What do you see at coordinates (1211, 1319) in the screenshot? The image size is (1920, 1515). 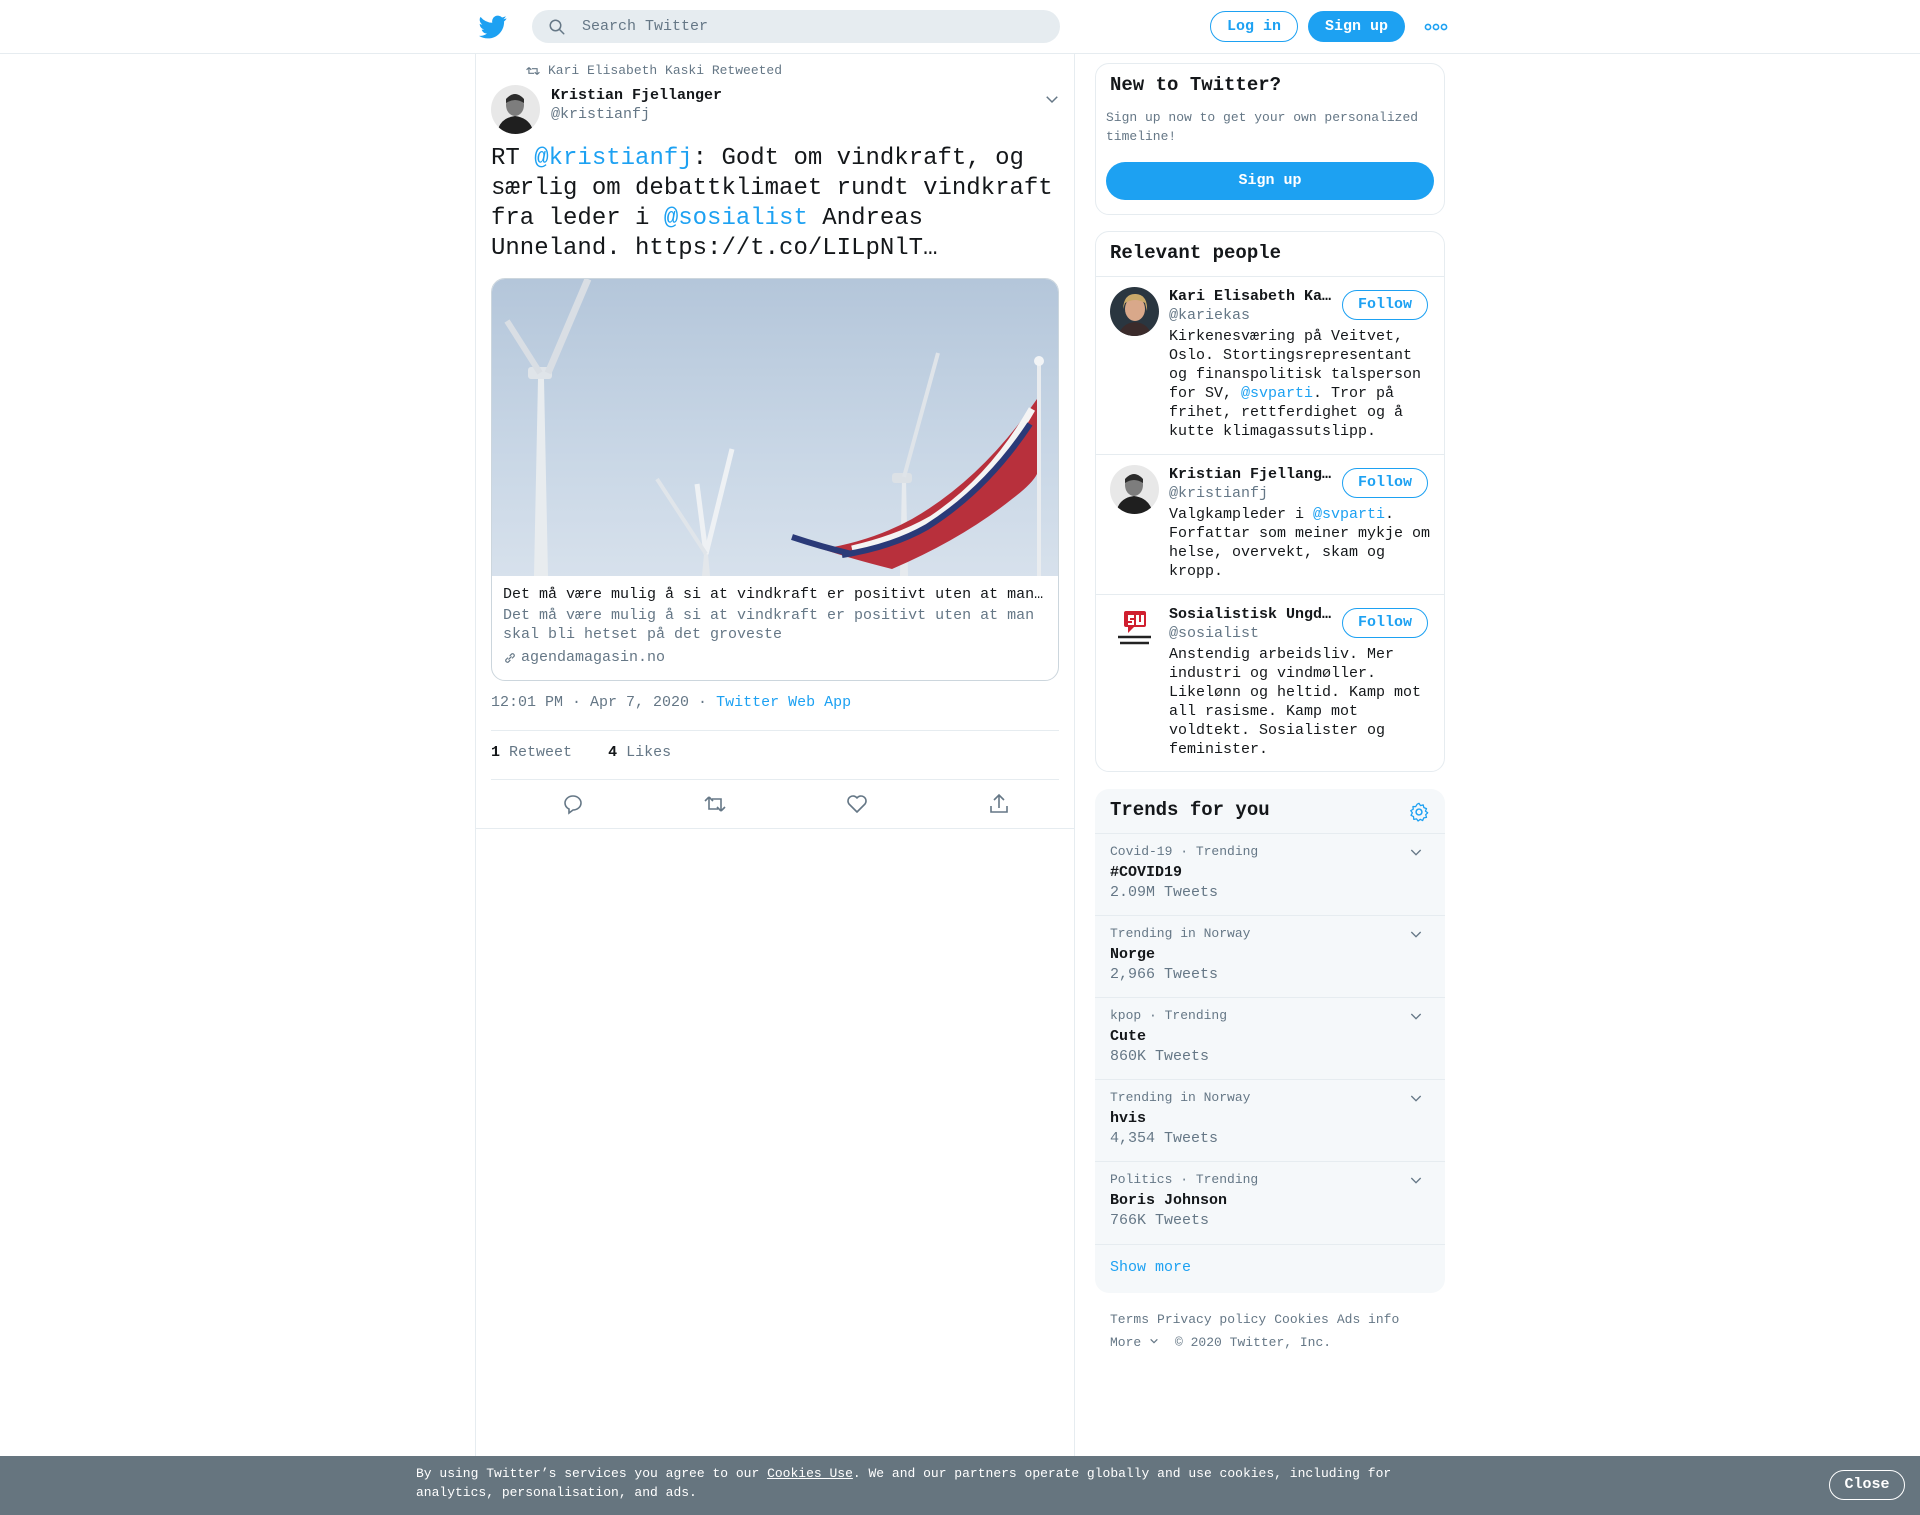 I see `footer-link-privacy: Privacy policy` at bounding box center [1211, 1319].